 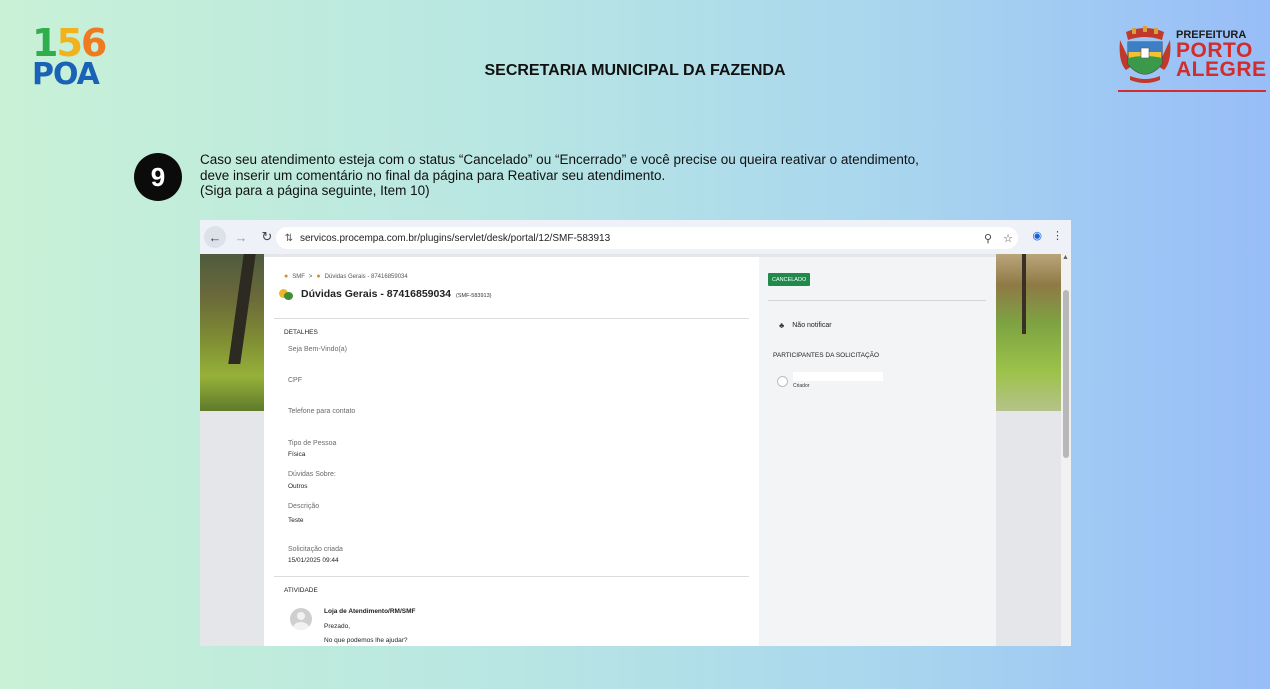 What do you see at coordinates (1008, 238) in the screenshot?
I see `star-icon: ☆` at bounding box center [1008, 238].